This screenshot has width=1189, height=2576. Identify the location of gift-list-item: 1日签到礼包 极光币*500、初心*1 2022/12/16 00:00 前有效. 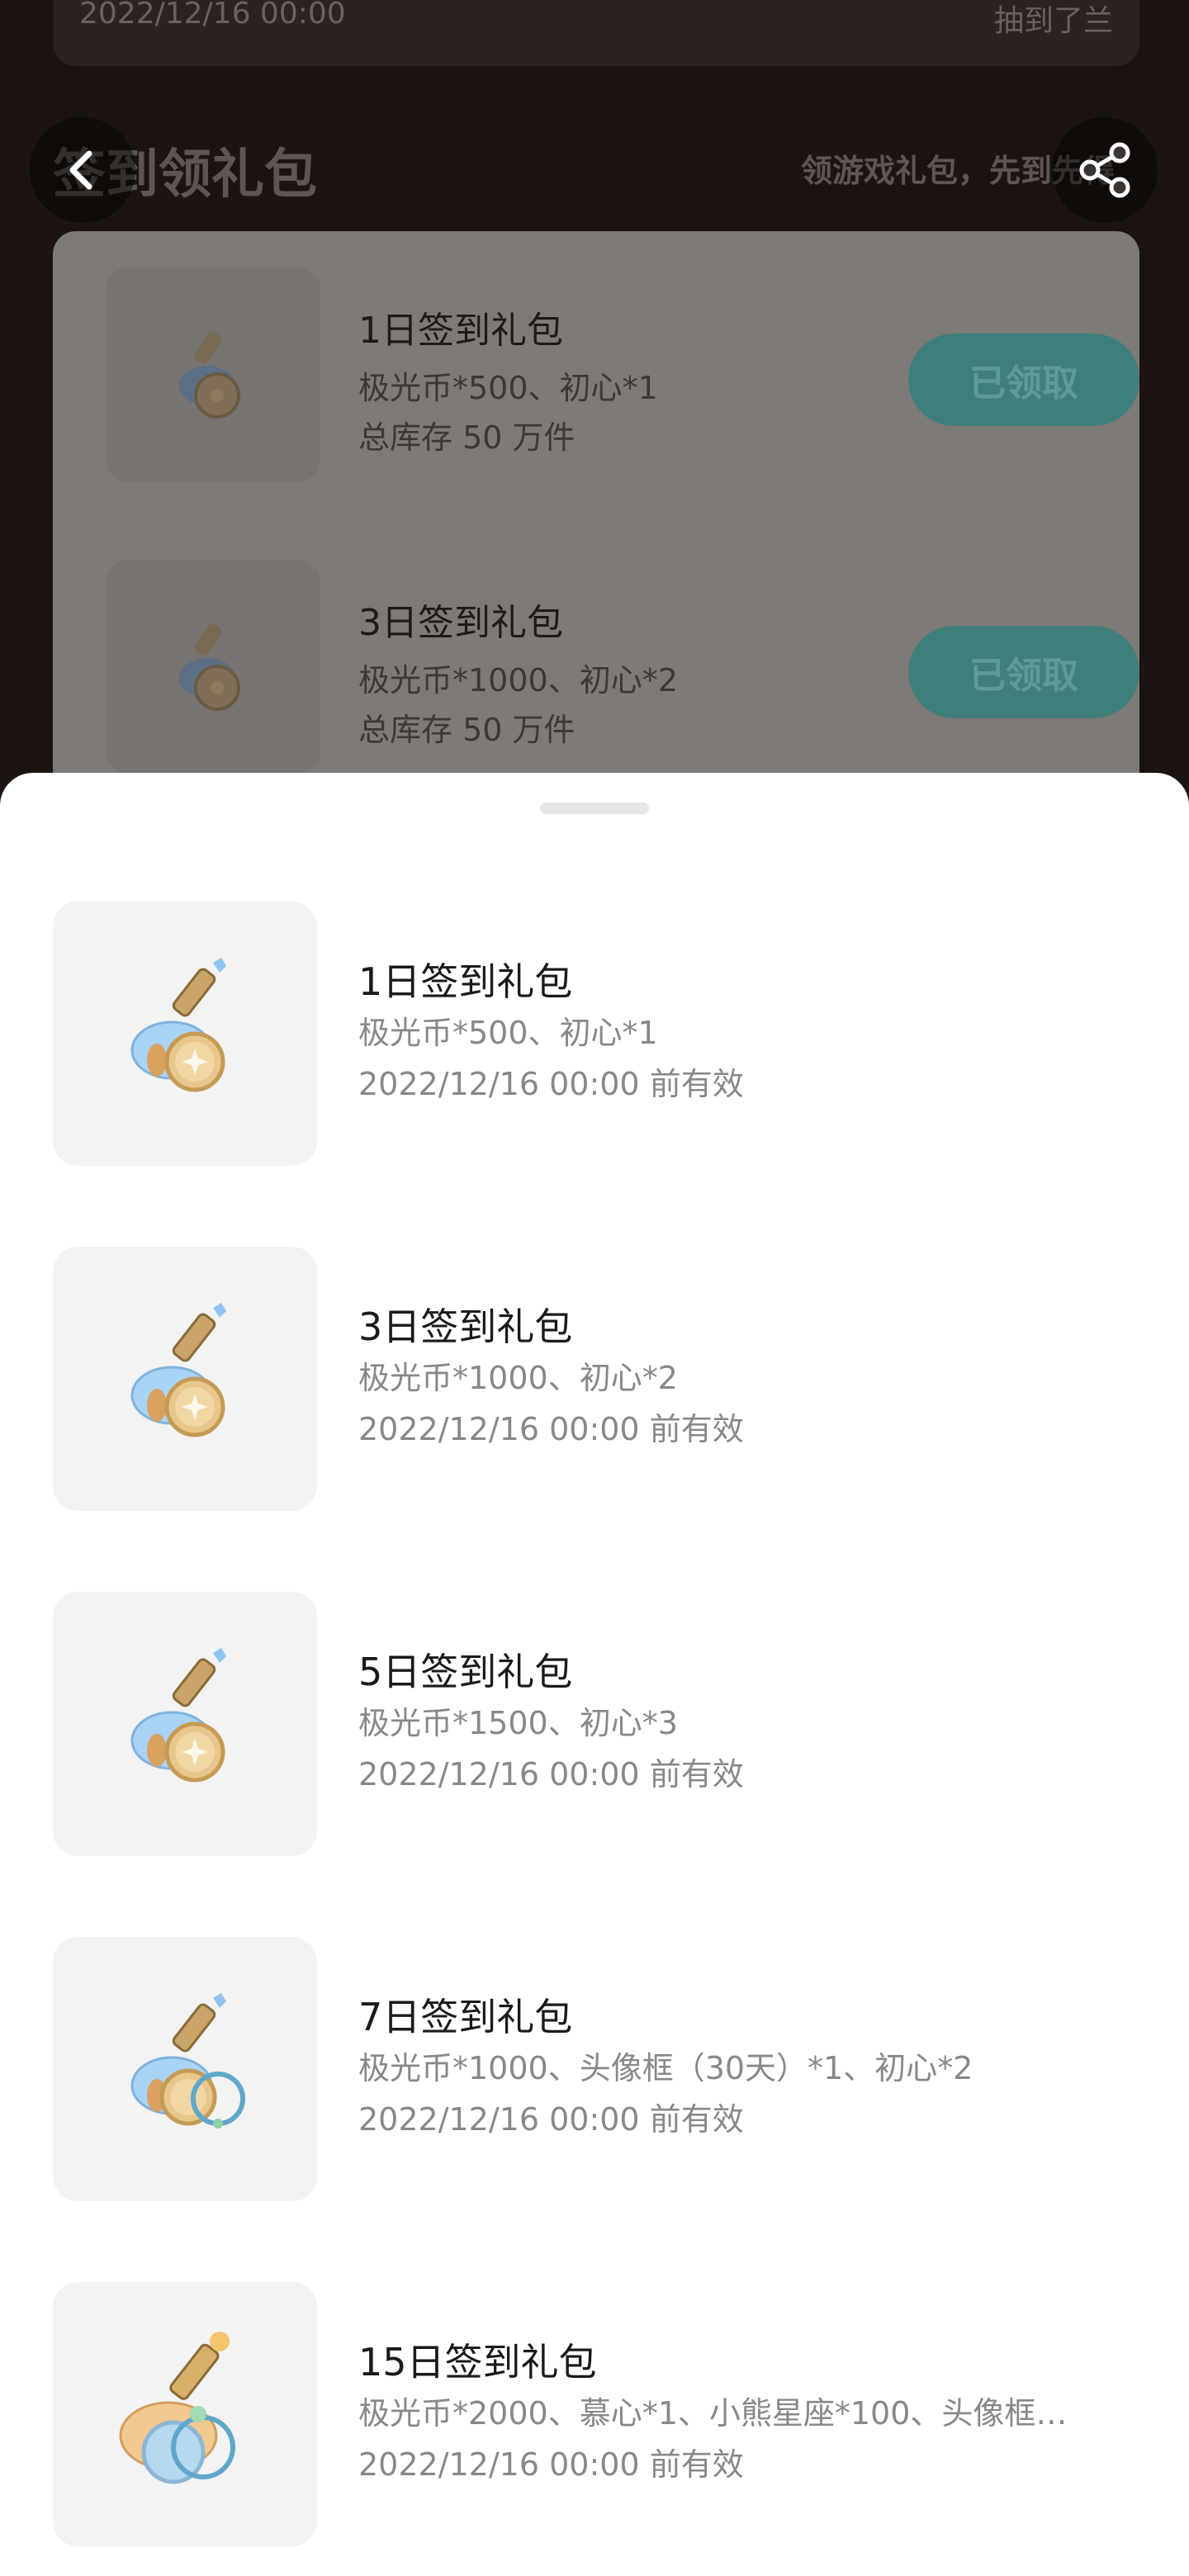
(596, 1034).